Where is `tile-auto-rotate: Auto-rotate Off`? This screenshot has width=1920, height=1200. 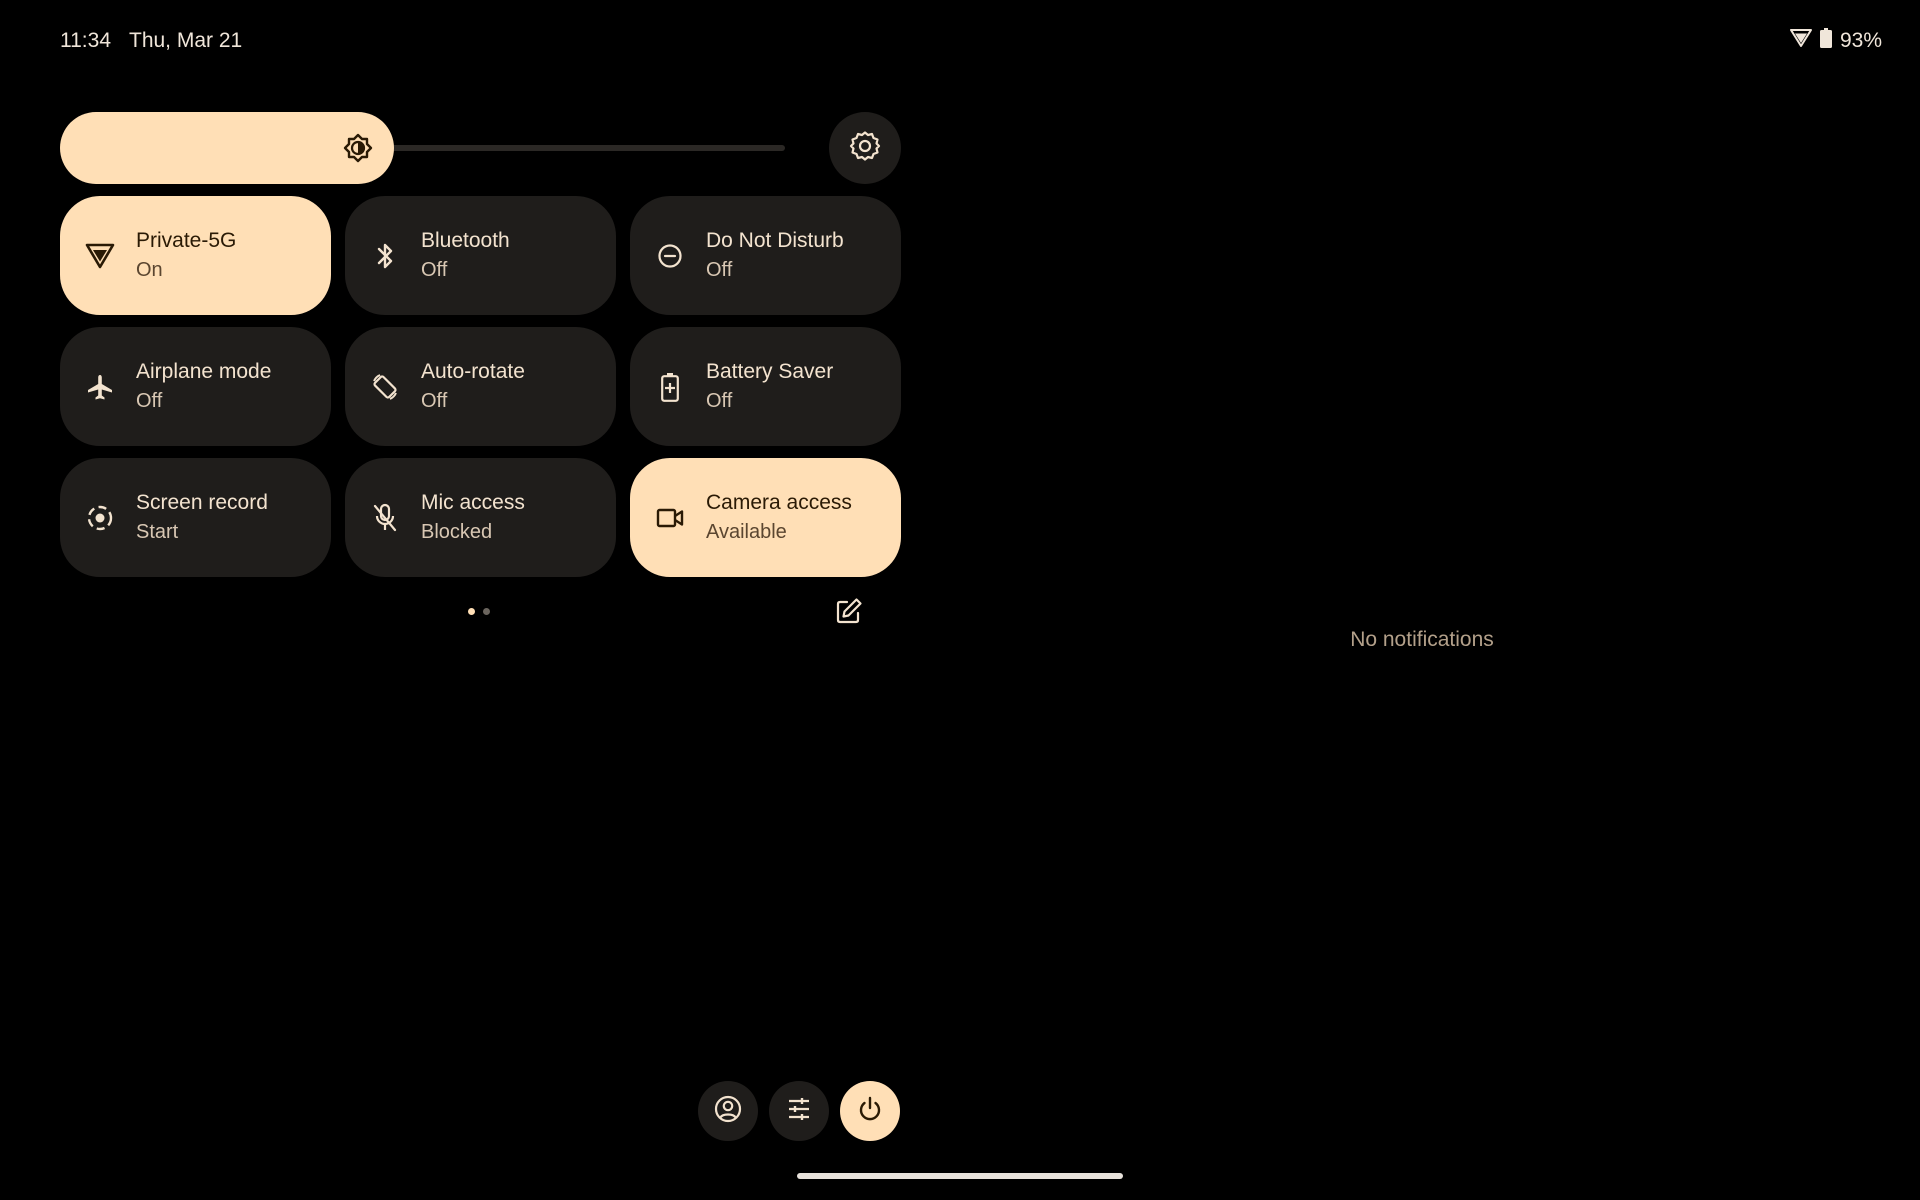 tile-auto-rotate: Auto-rotate Off is located at coordinates (480, 386).